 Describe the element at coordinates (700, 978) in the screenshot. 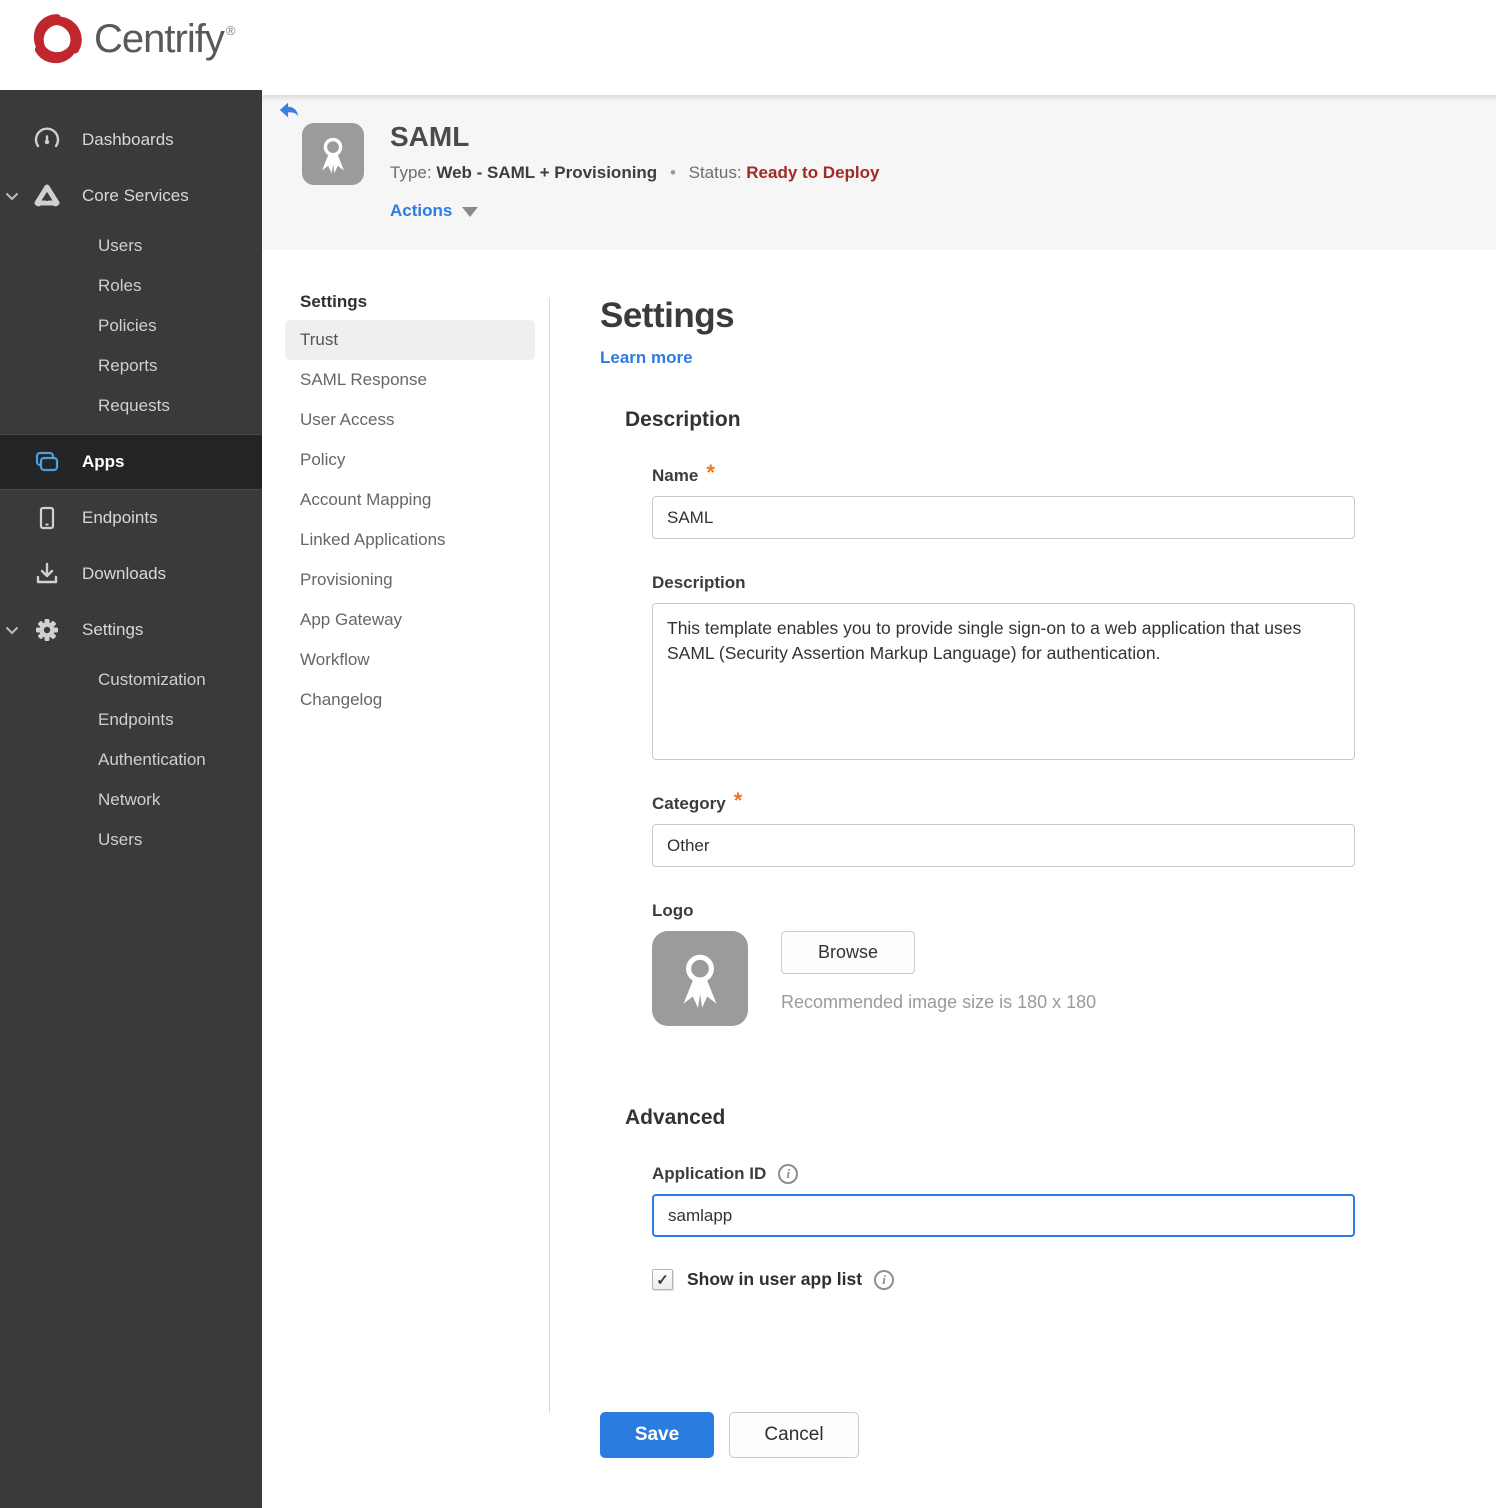

I see `app-logo-preview` at that location.